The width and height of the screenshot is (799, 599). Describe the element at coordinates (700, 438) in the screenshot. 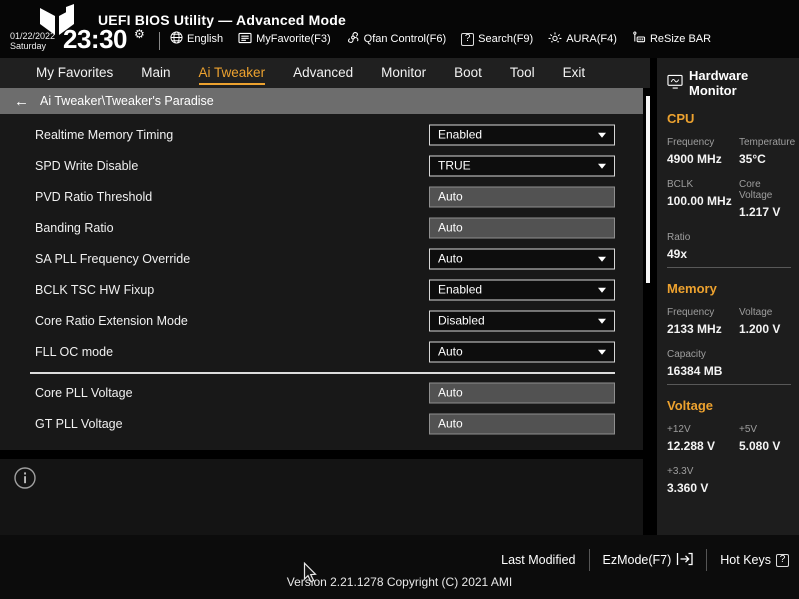

I see `hm-stat-12v: +12V 12.288 V` at that location.